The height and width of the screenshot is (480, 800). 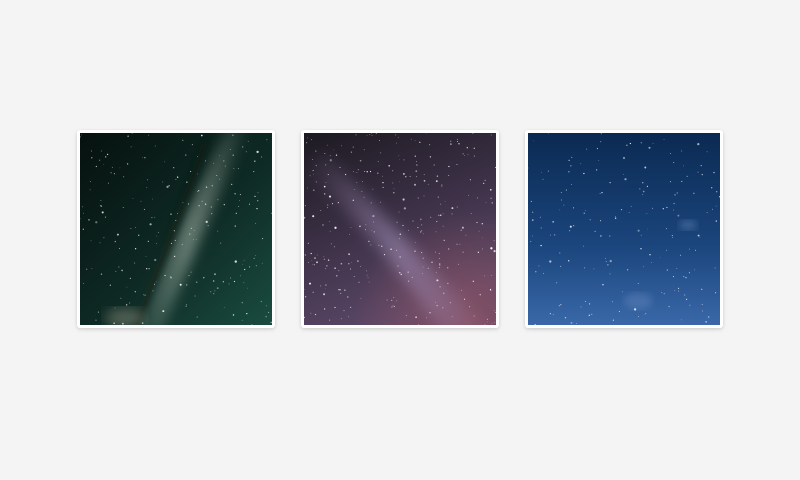 I want to click on night-sky-photo-purple, so click(x=400, y=229).